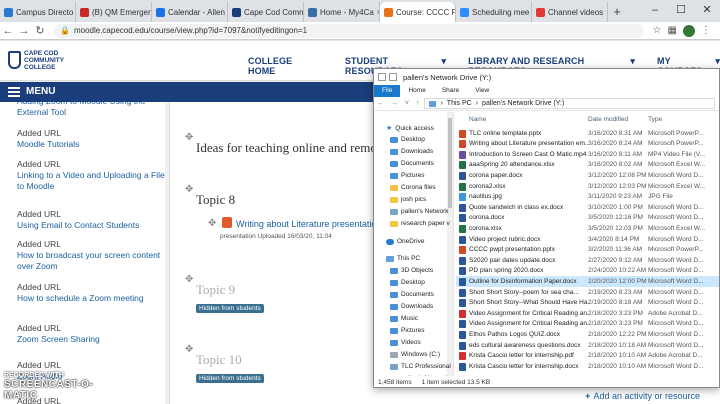  What do you see at coordinates (8, 31) in the screenshot?
I see `back-arrow-icon: ←` at bounding box center [8, 31].